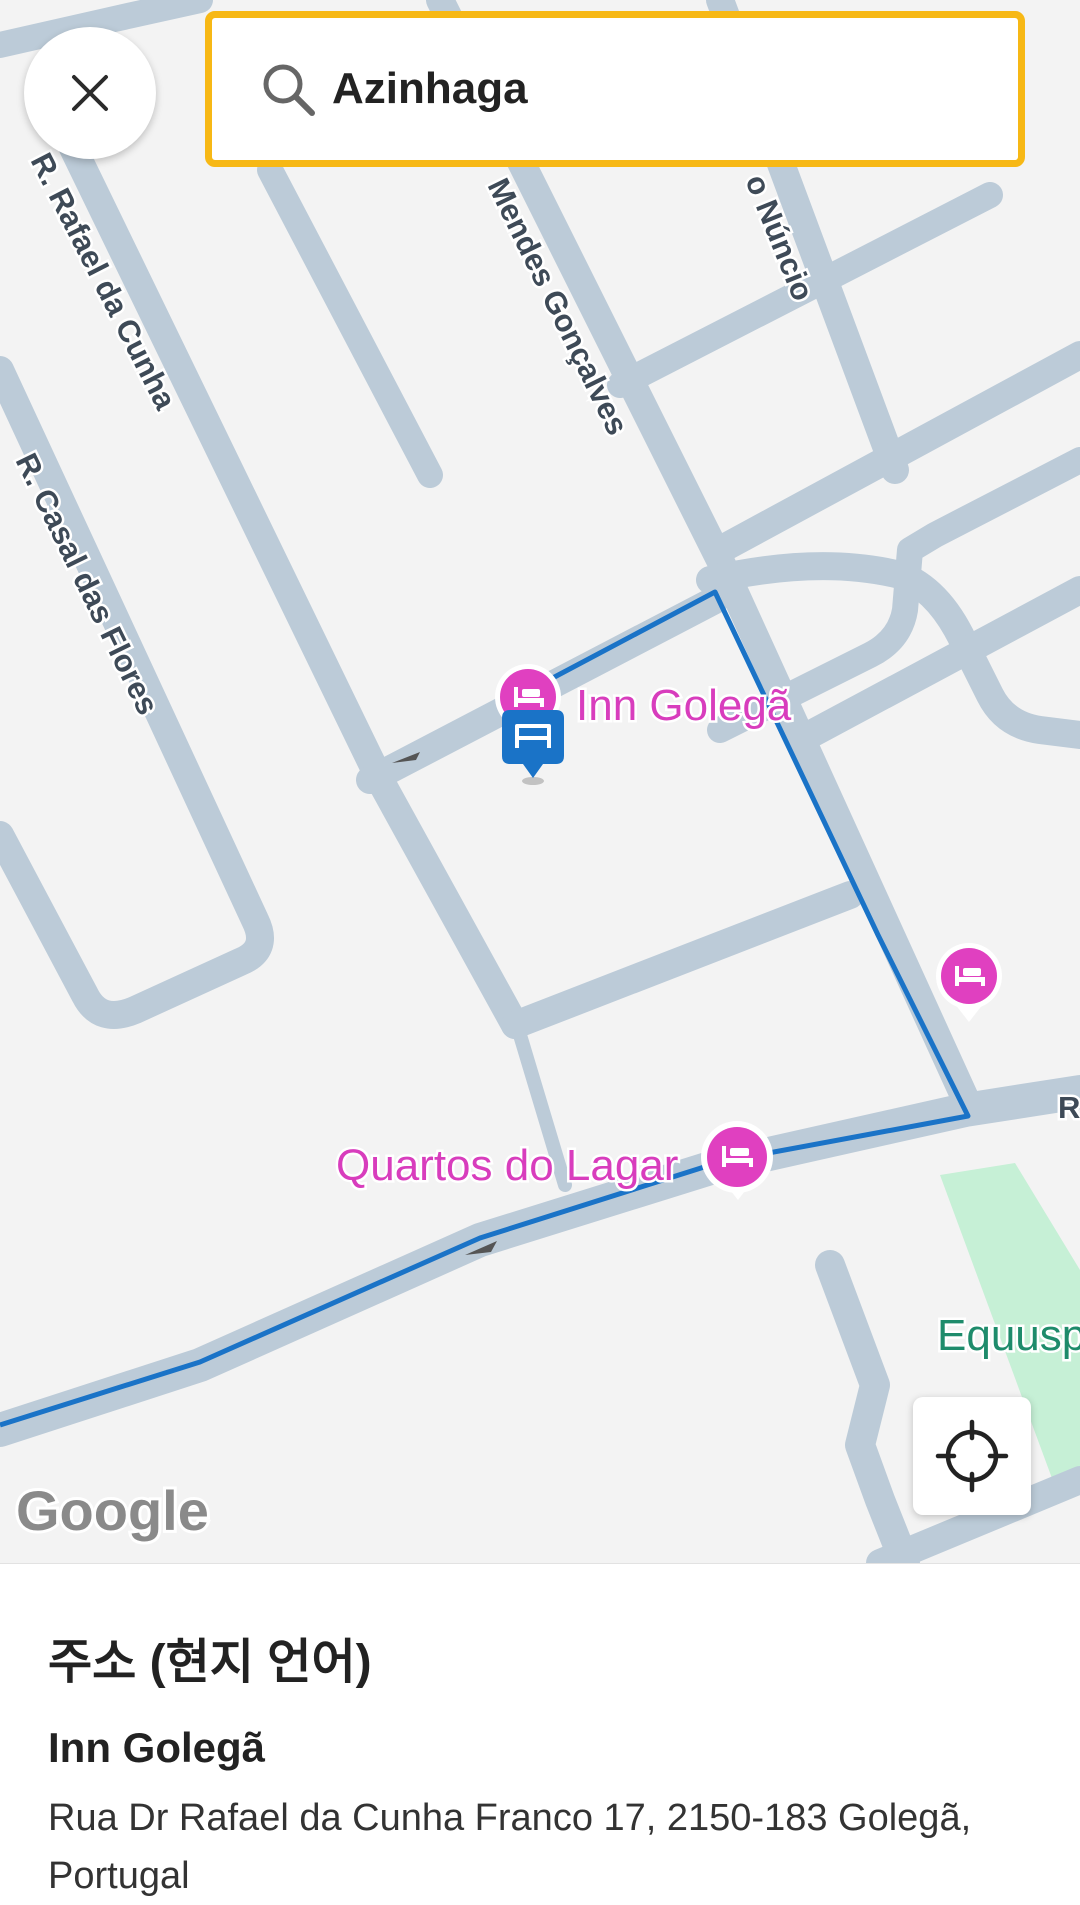 The width and height of the screenshot is (1080, 1905). I want to click on street-label: R, so click(1069, 1107).